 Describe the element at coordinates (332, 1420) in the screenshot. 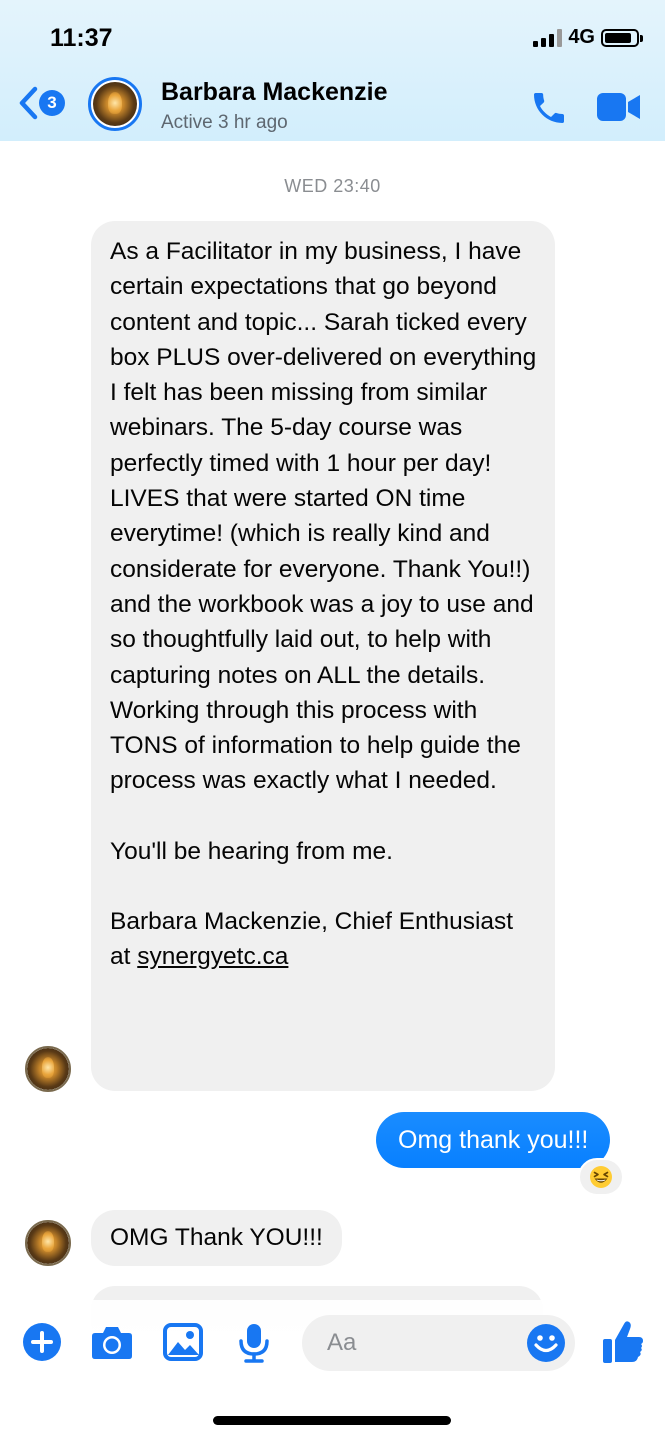

I see `home-indicator` at that location.